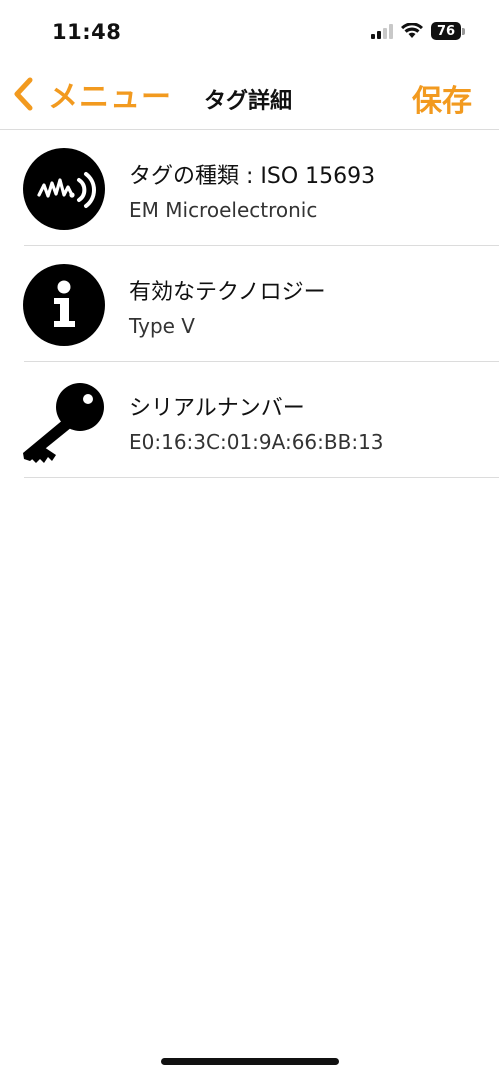 This screenshot has height=1080, width=499. I want to click on battery-level: 76, so click(446, 31).